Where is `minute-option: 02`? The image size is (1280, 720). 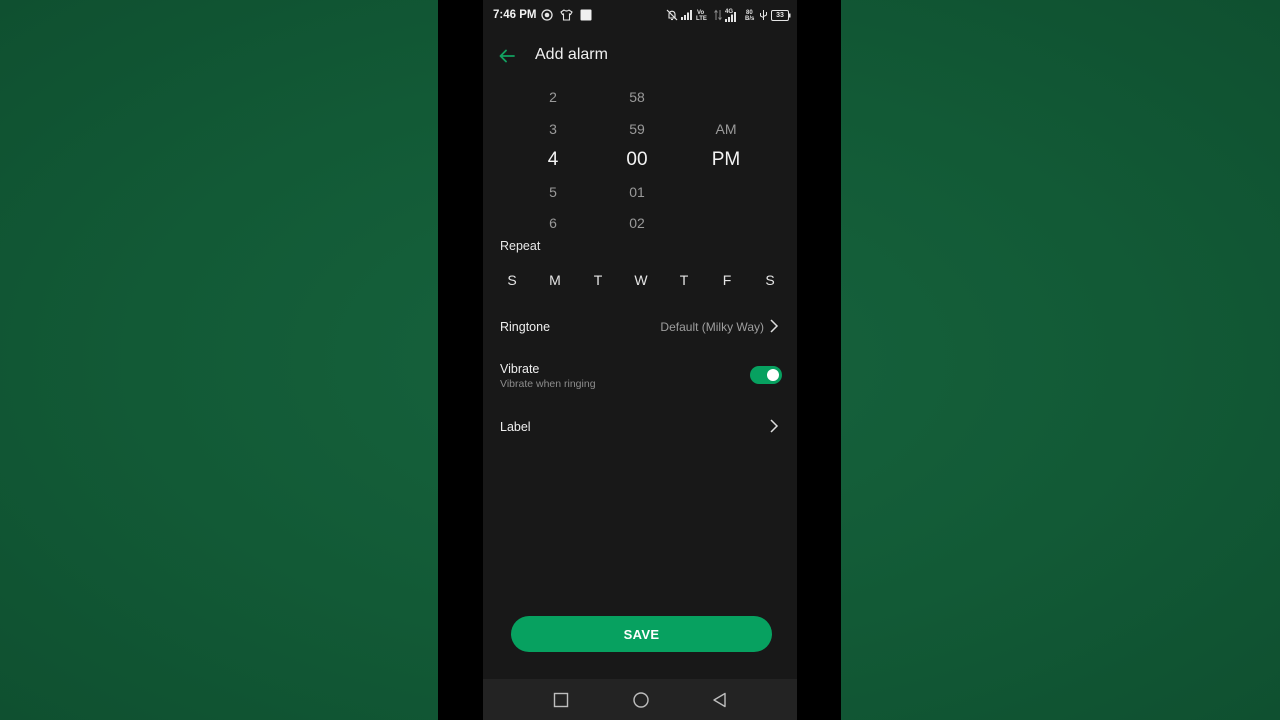 minute-option: 02 is located at coordinates (637, 226).